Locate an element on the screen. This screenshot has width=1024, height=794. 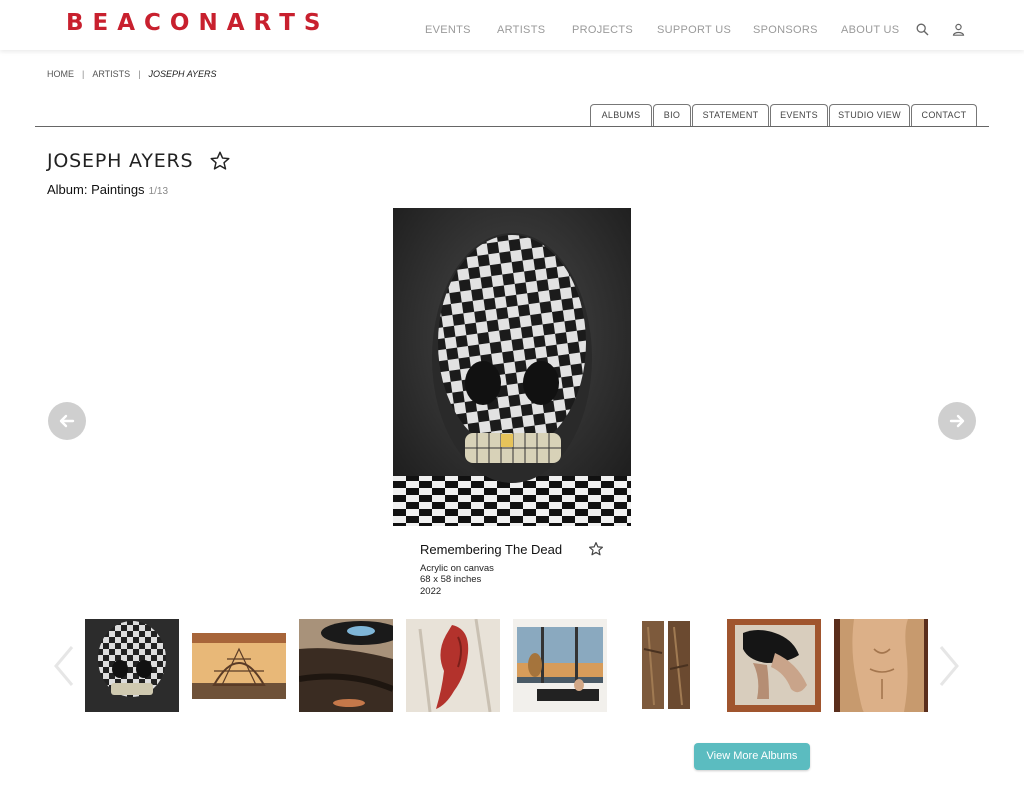
tab-albums: ALBUMS is located at coordinates (621, 115).